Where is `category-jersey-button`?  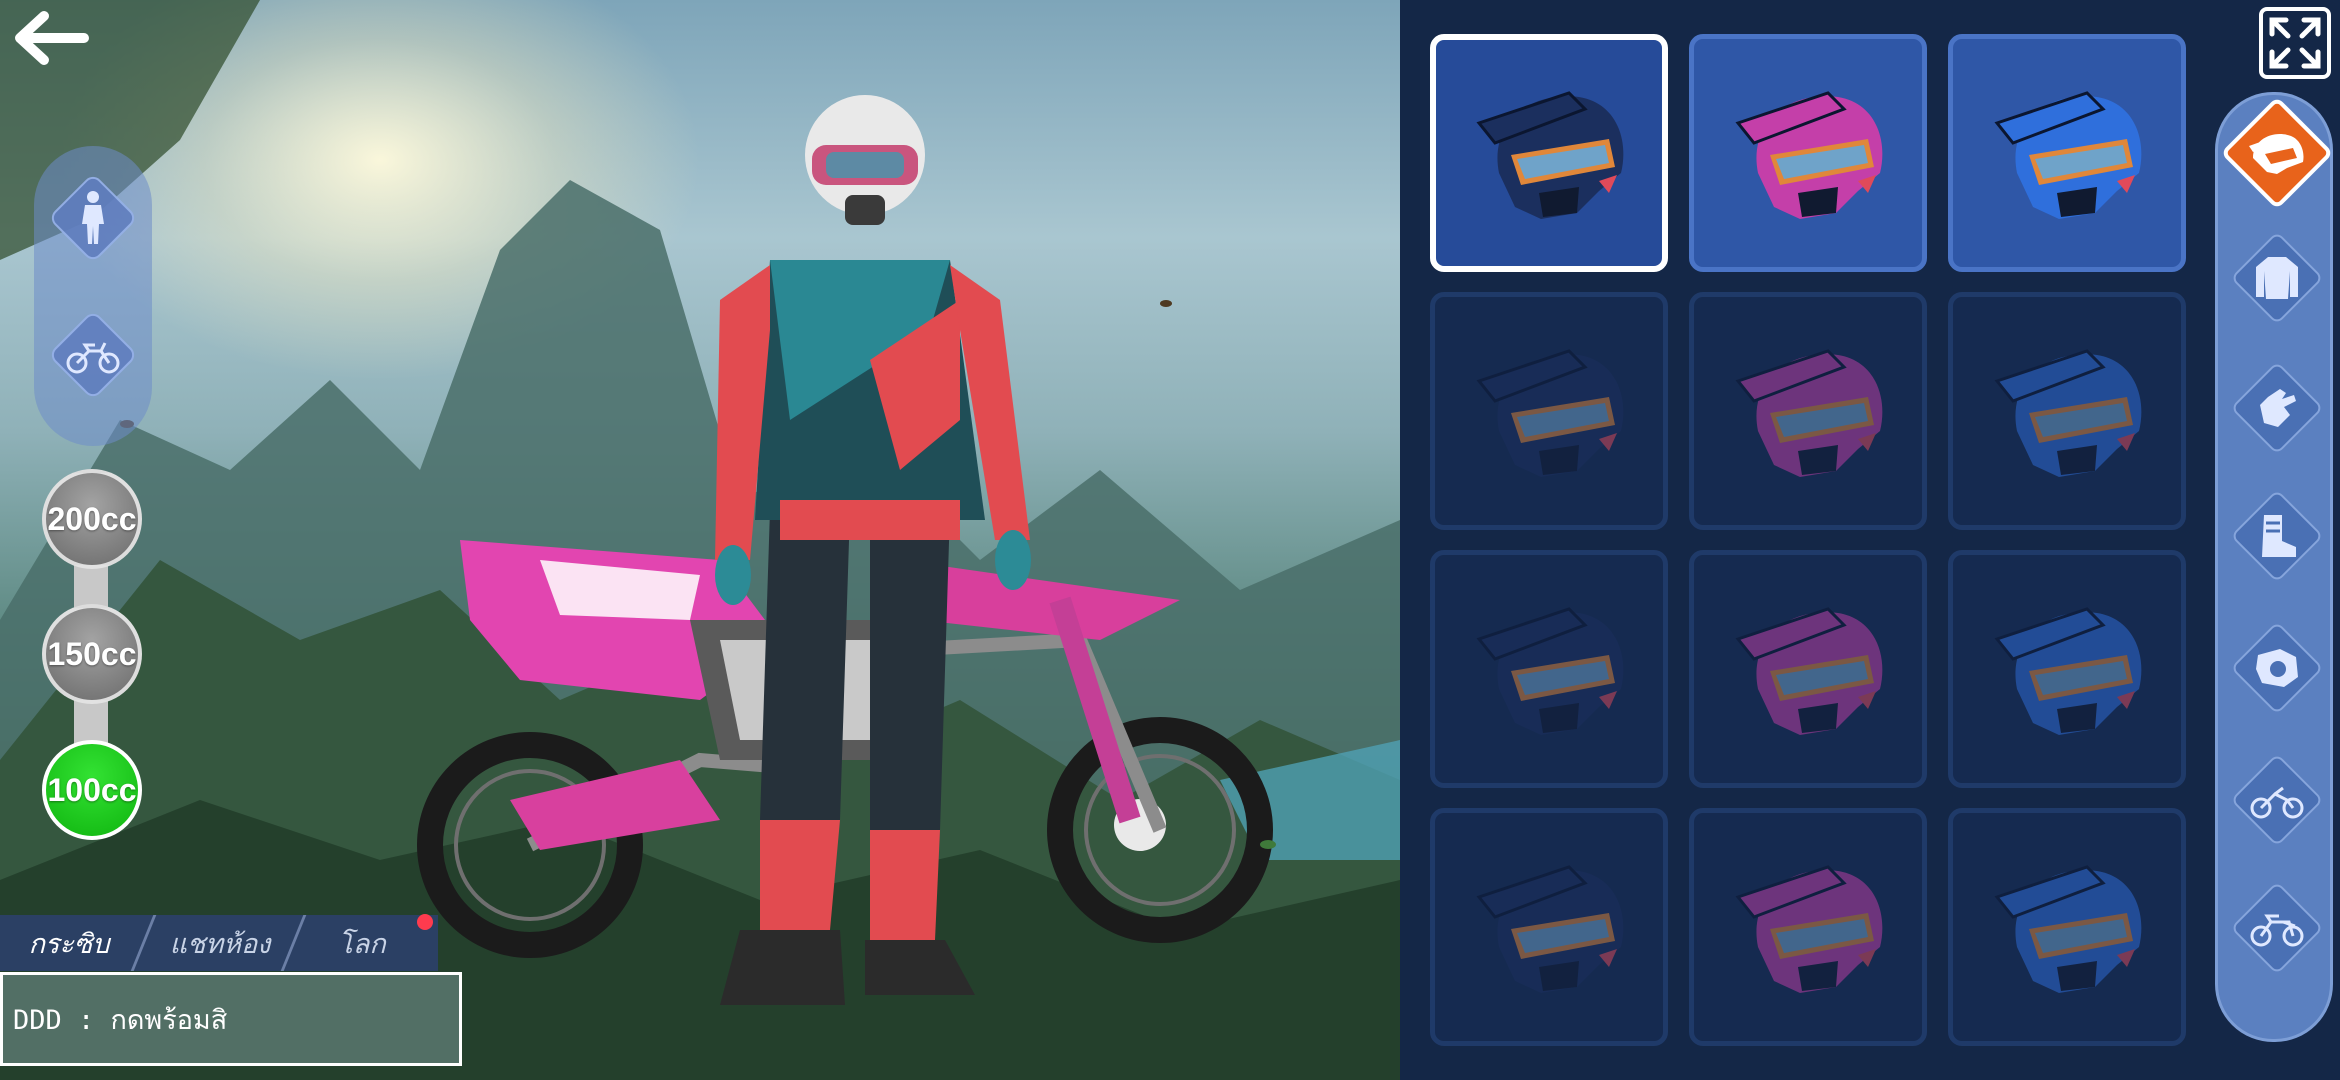 category-jersey-button is located at coordinates (2277, 278).